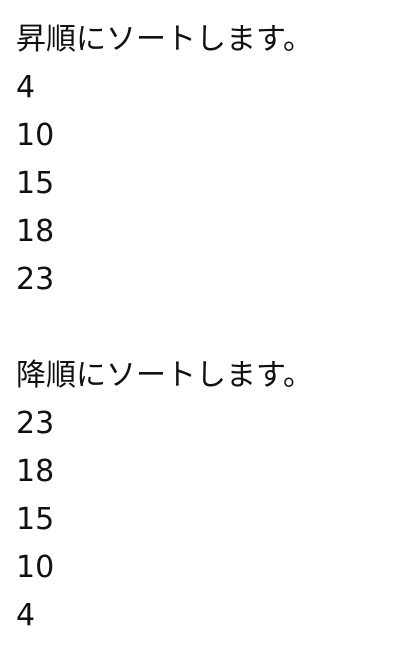 Image resolution: width=412 pixels, height=648 pixels. I want to click on ascending-value: 15, so click(35, 183).